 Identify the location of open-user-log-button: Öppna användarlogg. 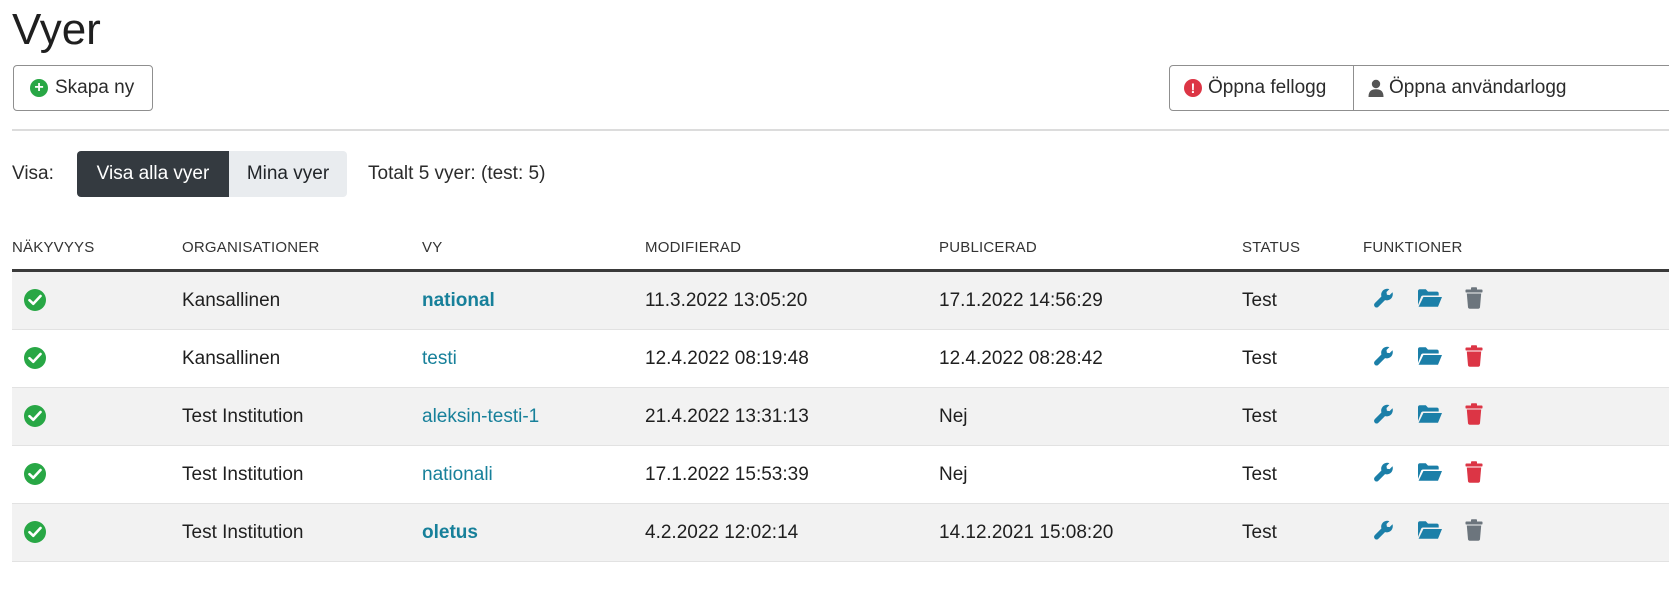
(1511, 88).